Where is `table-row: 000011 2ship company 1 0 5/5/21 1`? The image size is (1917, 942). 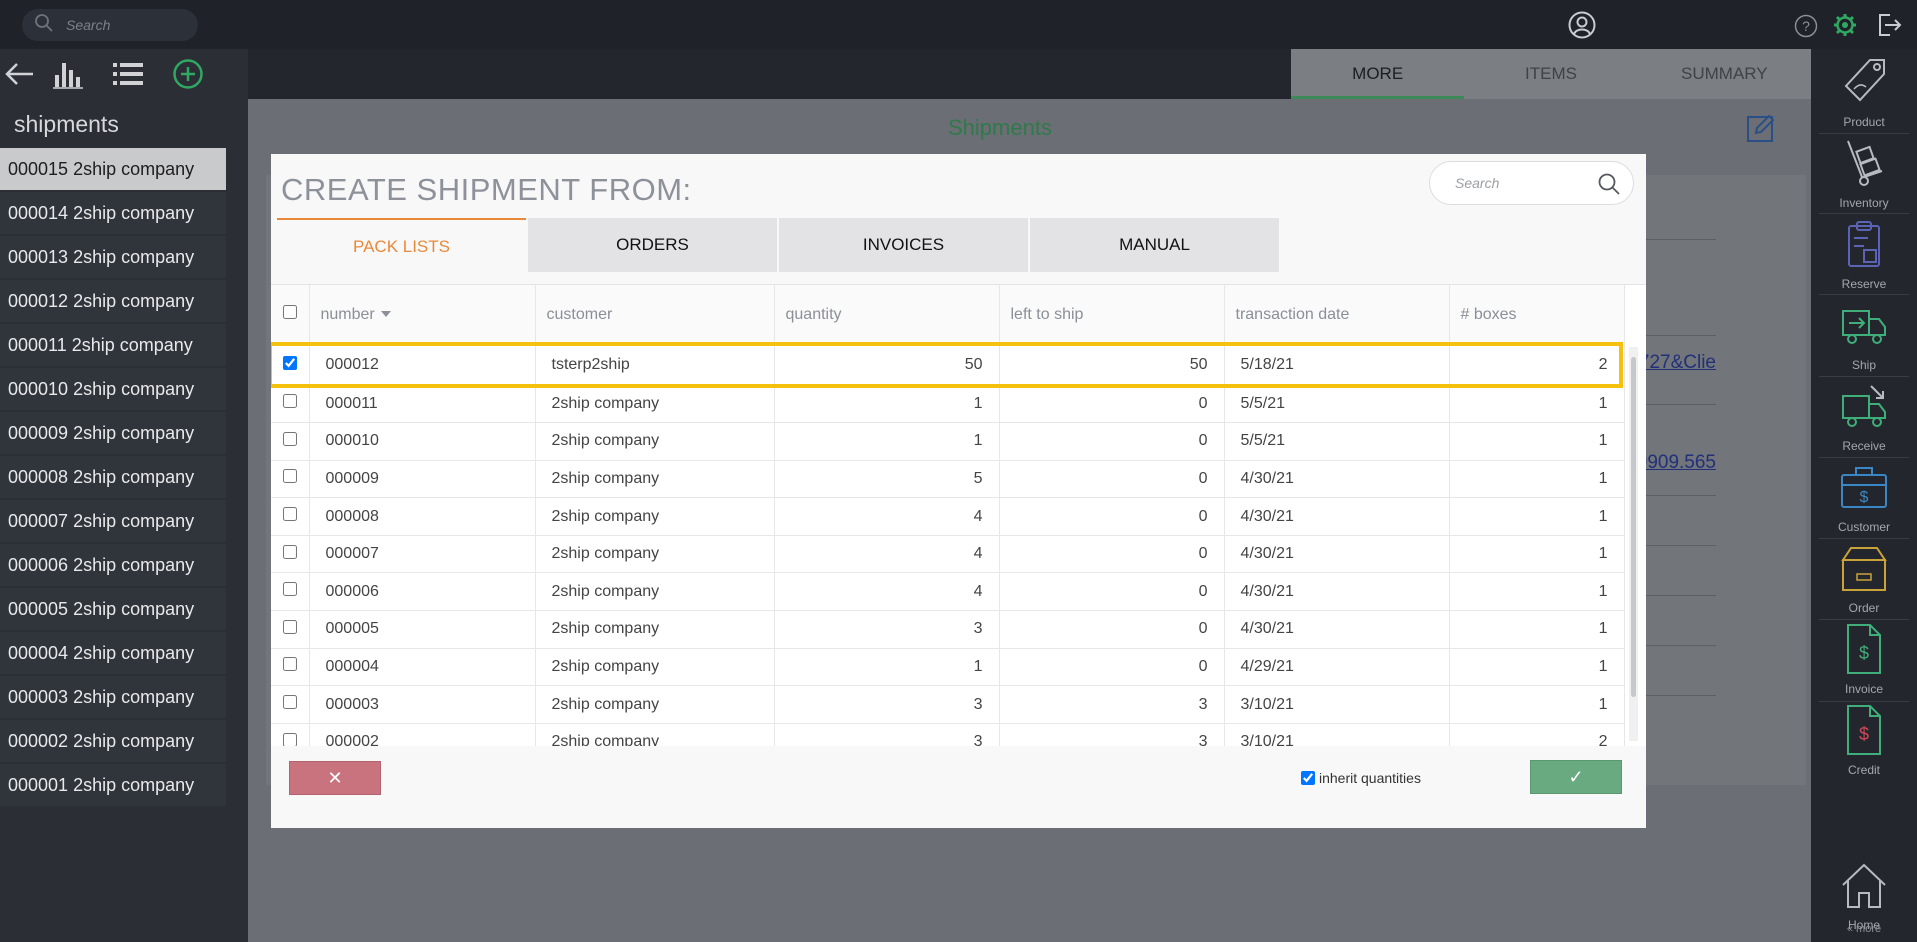
table-row: 000011 2ship company 1 0 5/5/21 1 is located at coordinates (948, 404).